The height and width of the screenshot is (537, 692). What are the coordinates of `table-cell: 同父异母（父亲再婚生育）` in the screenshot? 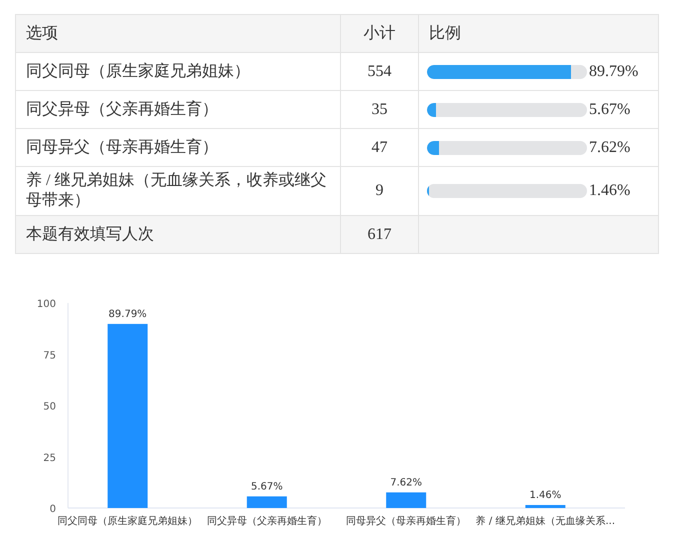 It's located at (178, 110).